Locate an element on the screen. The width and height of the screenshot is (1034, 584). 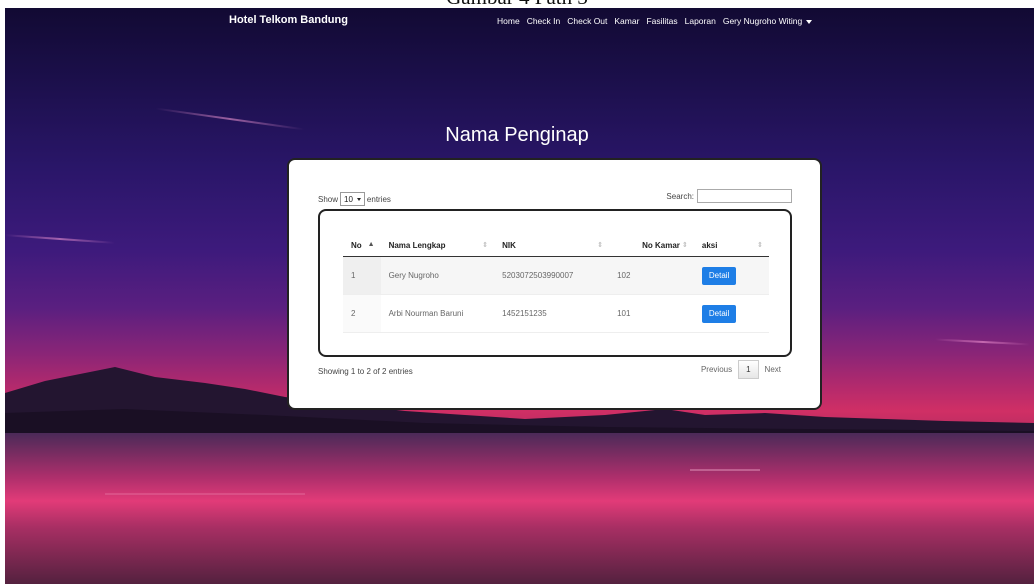
nav-check-in: Check In is located at coordinates (544, 21).